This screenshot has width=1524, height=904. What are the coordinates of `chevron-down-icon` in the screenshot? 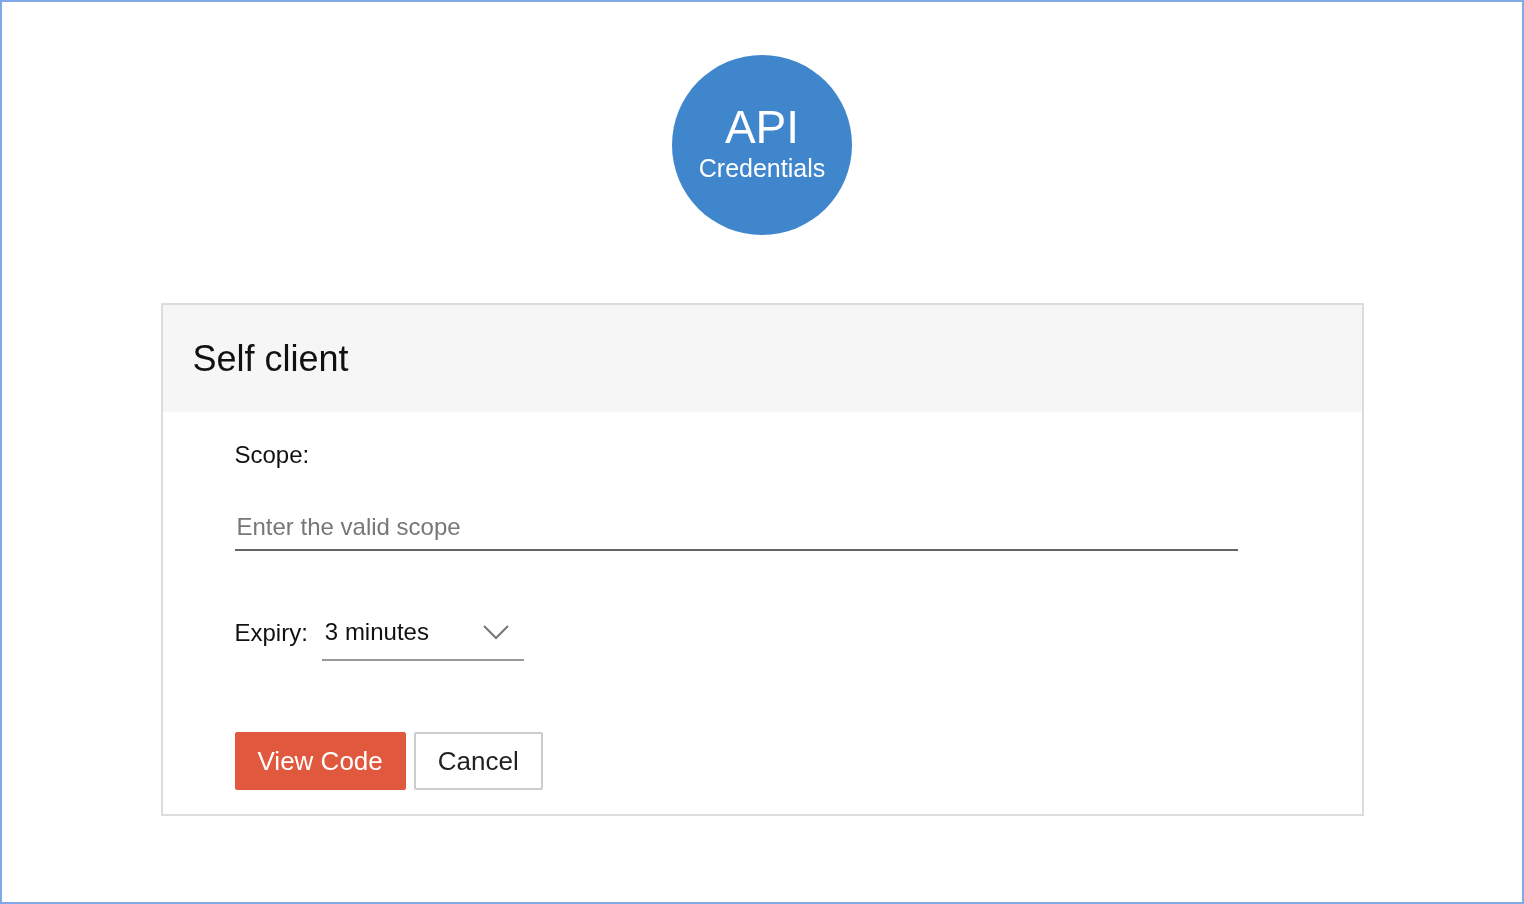 It's located at (495, 632).